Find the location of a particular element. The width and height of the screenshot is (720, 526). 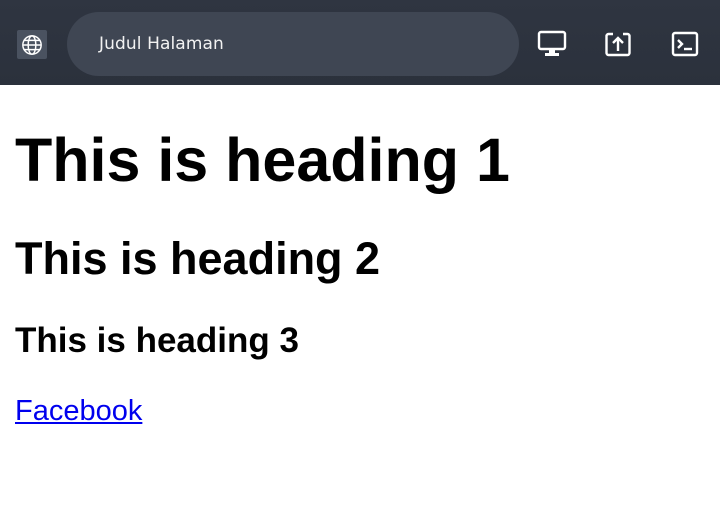

page-title-text: Judul Halaman is located at coordinates (161, 44).